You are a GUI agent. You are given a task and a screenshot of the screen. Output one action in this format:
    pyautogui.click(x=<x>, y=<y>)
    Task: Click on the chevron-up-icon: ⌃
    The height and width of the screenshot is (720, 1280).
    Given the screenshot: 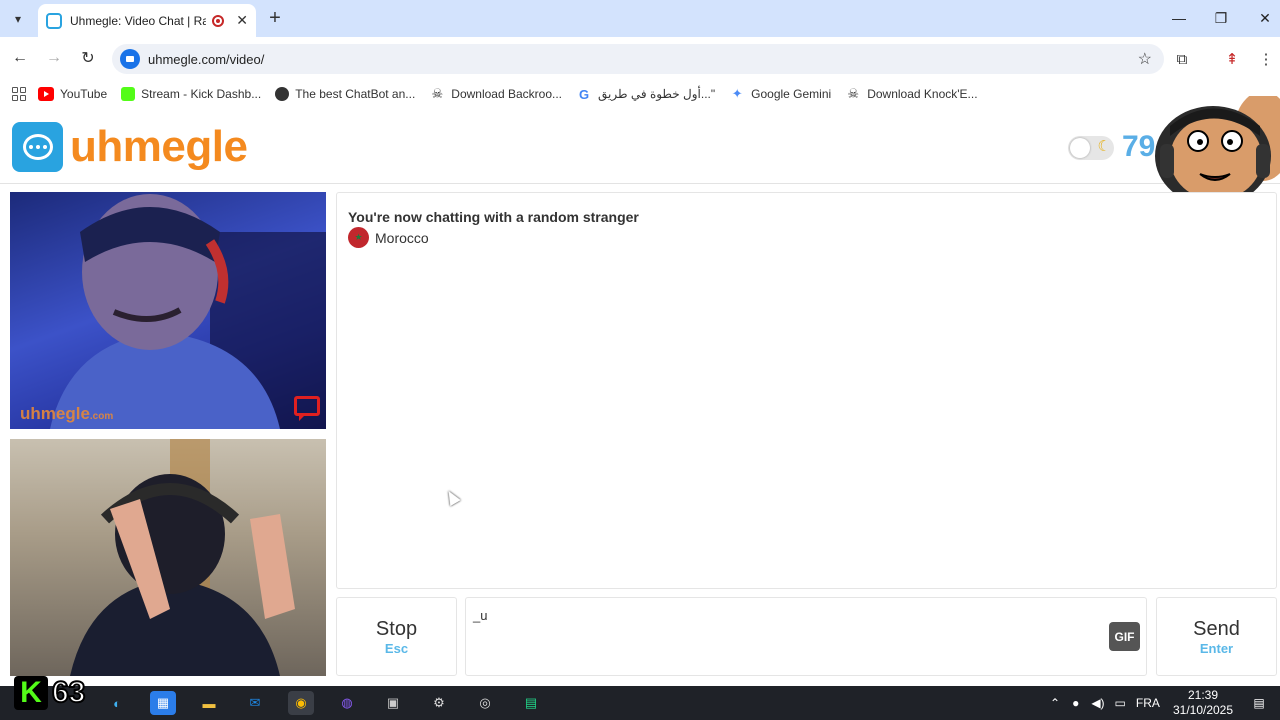 What is the action you would take?
    pyautogui.click(x=1055, y=703)
    